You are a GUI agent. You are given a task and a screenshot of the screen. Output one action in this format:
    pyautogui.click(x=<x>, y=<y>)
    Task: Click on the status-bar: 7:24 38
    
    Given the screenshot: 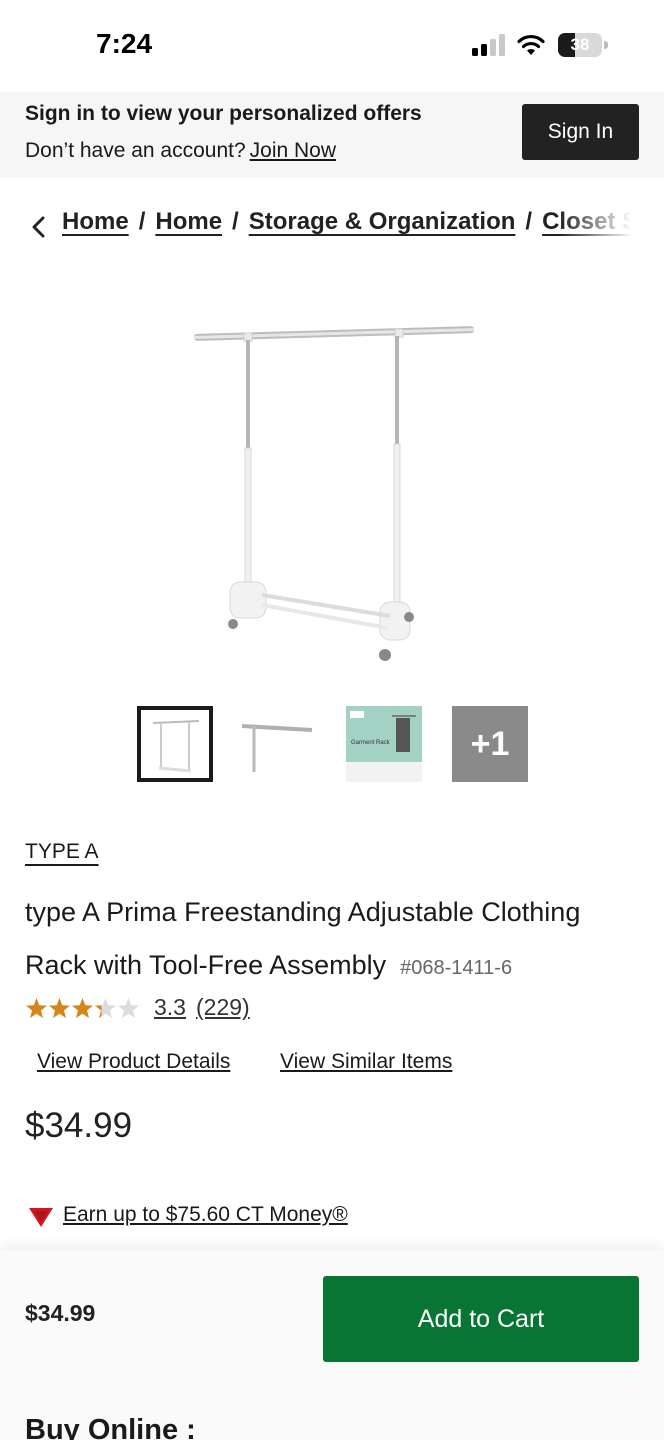 What is the action you would take?
    pyautogui.click(x=332, y=46)
    